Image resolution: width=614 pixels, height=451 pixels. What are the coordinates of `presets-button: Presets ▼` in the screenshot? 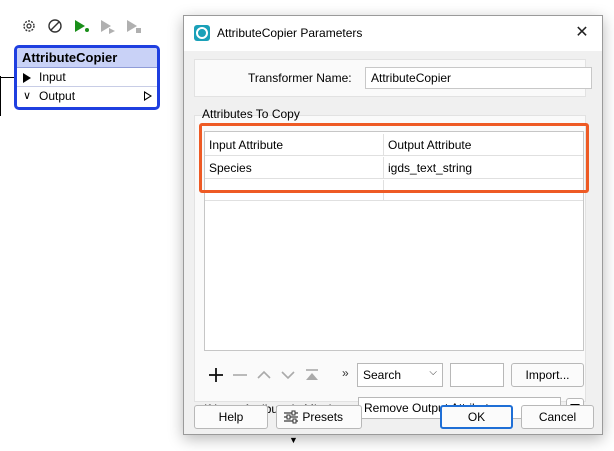 It's located at (319, 425).